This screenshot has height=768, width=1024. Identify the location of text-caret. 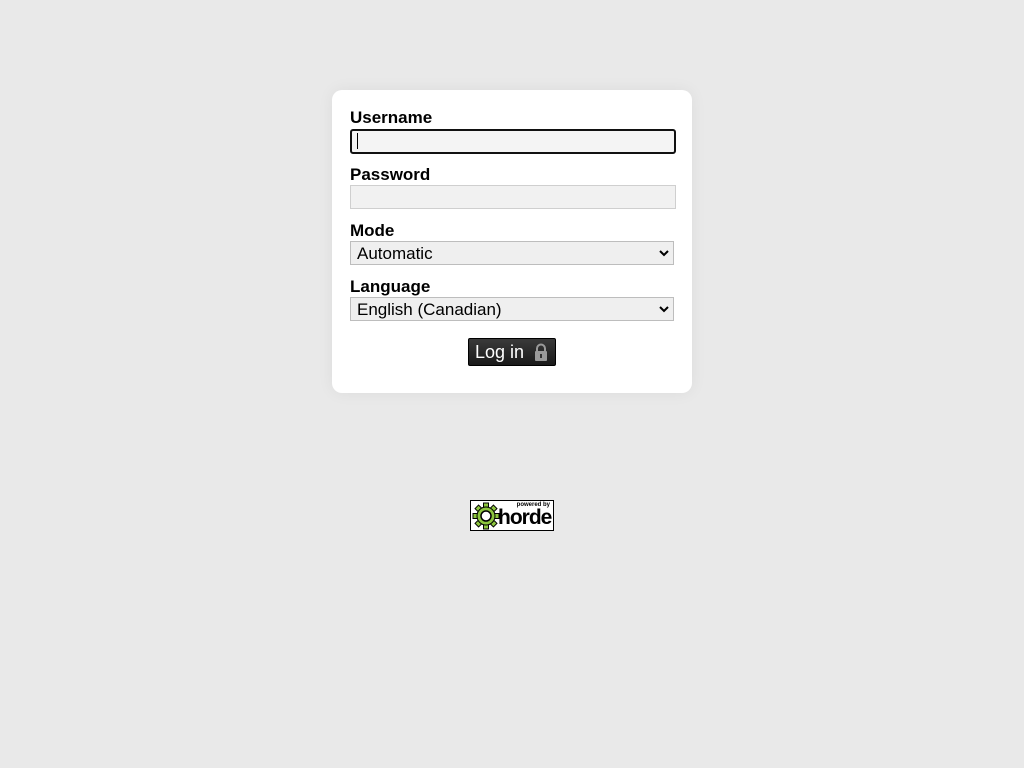
(357, 141).